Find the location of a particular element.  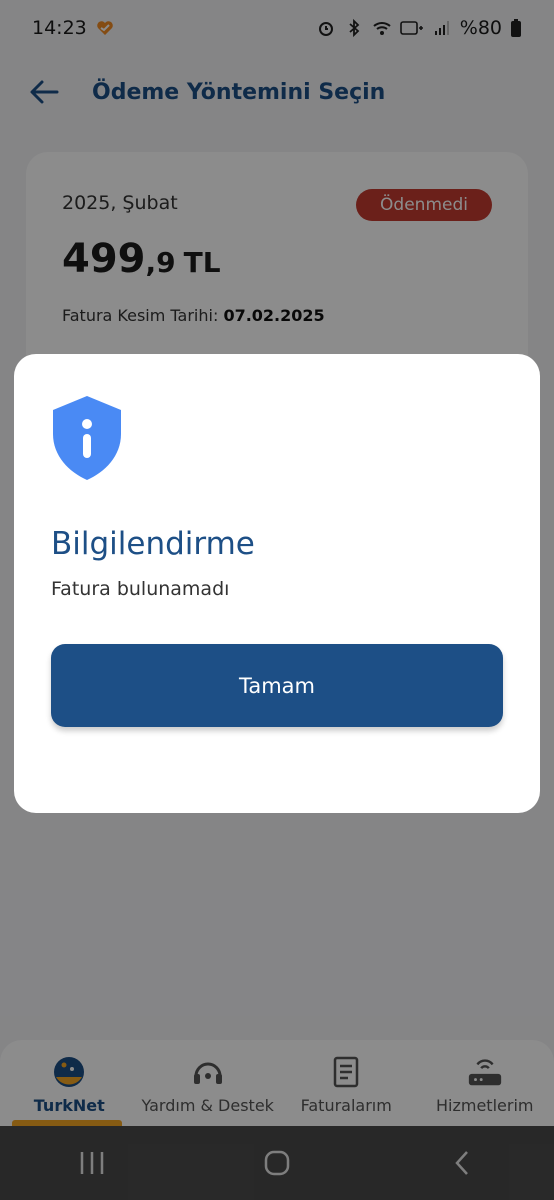

ok-button: Tamam is located at coordinates (277, 685).